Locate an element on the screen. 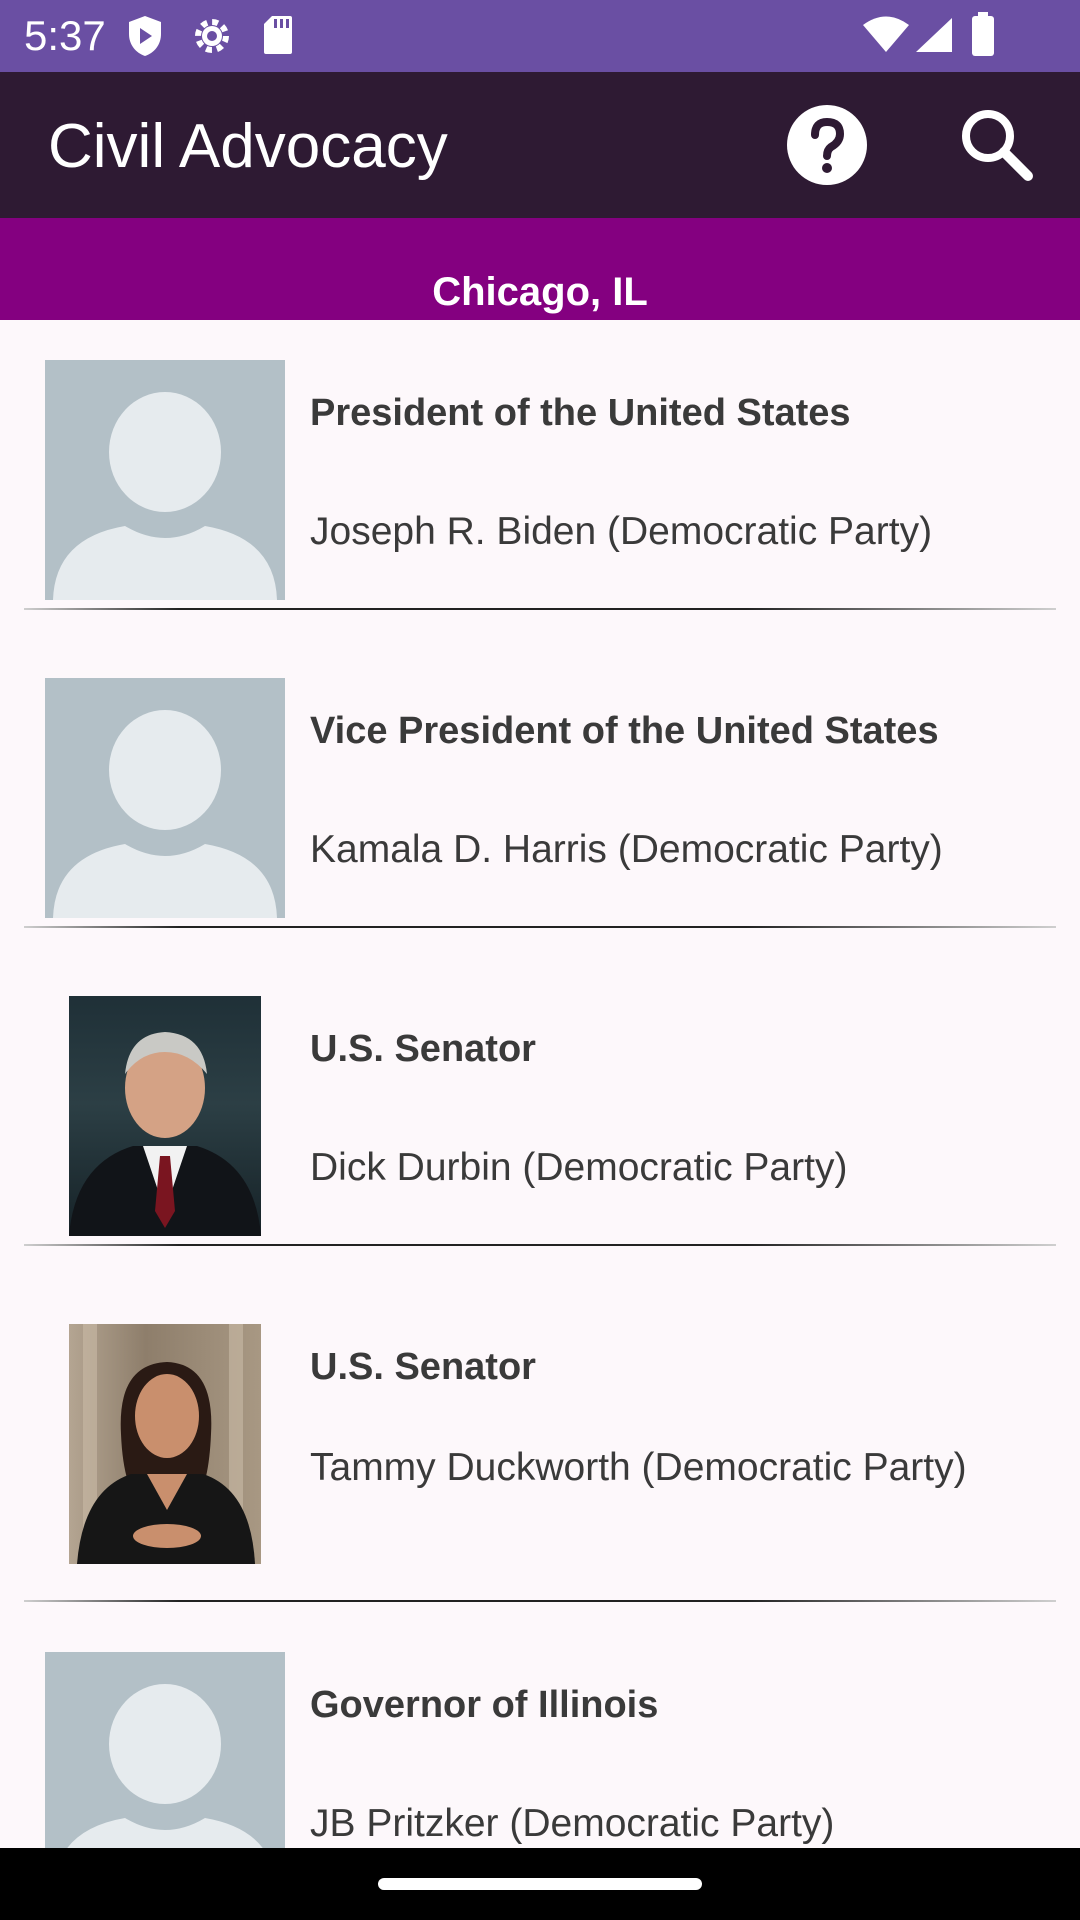 The image size is (1080, 1920). official-office: Vice President of the United States is located at coordinates (624, 731).